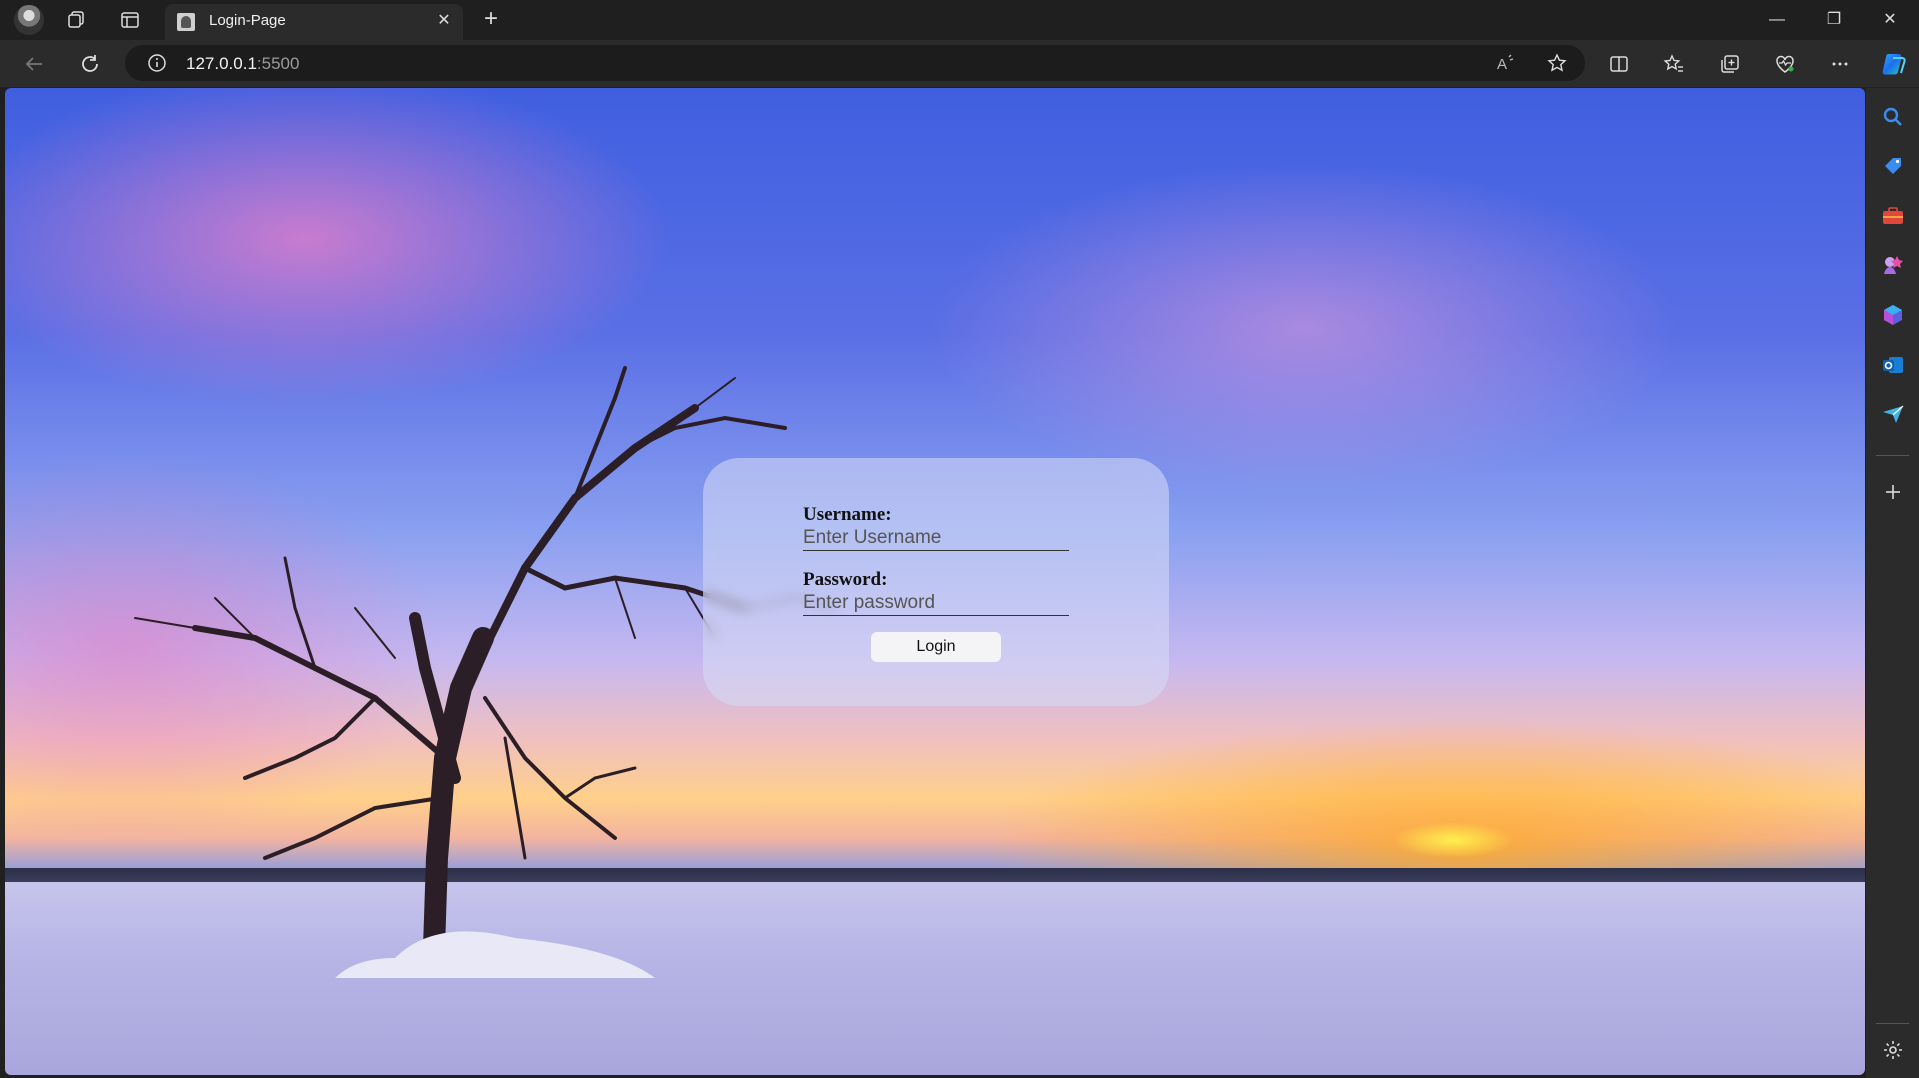  What do you see at coordinates (1730, 64) in the screenshot?
I see `collections-icon` at bounding box center [1730, 64].